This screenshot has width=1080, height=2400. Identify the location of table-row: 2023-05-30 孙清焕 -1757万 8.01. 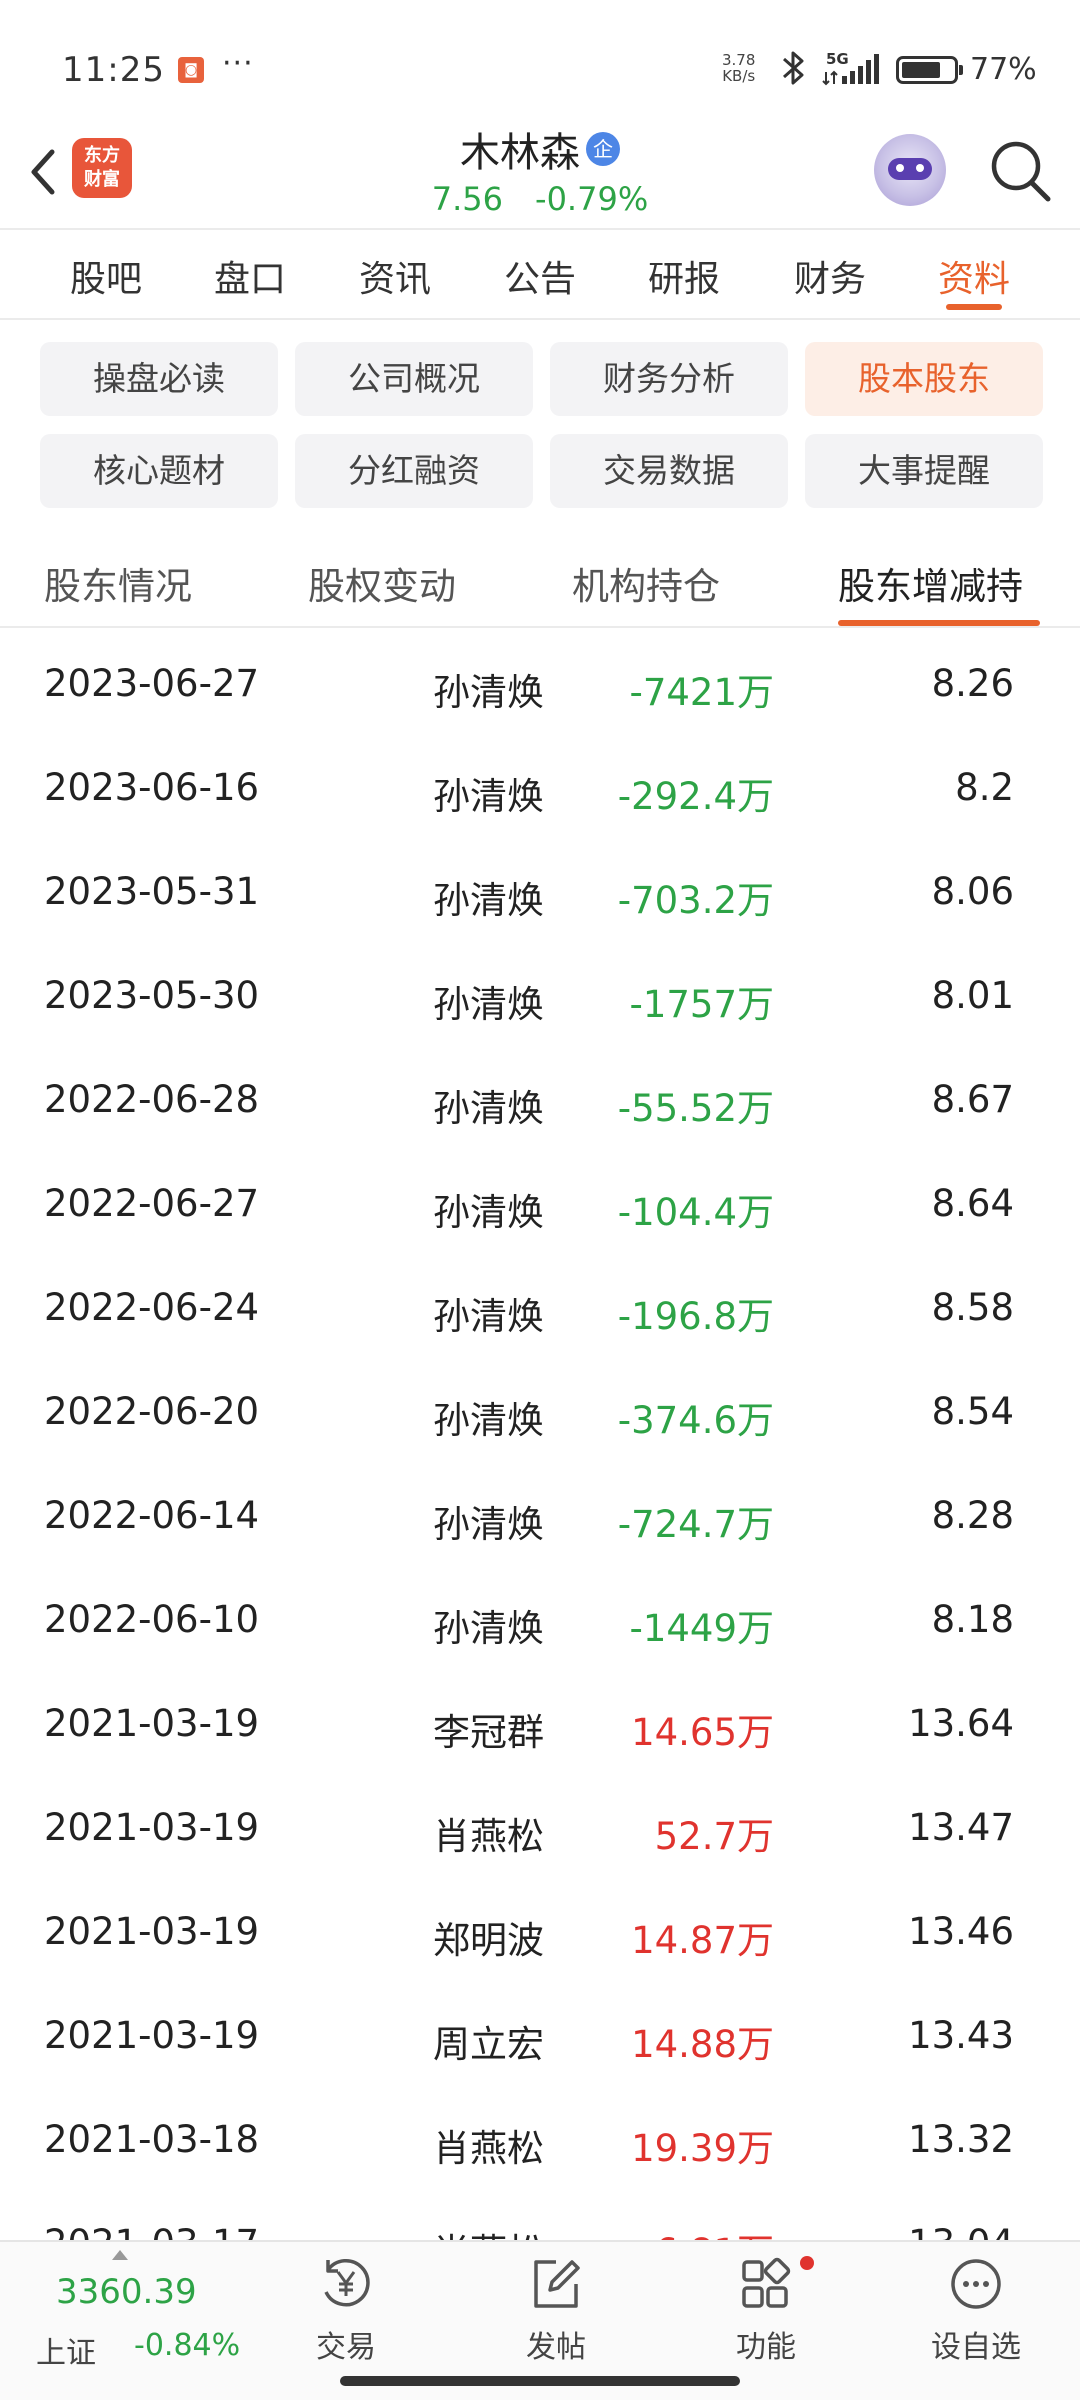
(540, 994).